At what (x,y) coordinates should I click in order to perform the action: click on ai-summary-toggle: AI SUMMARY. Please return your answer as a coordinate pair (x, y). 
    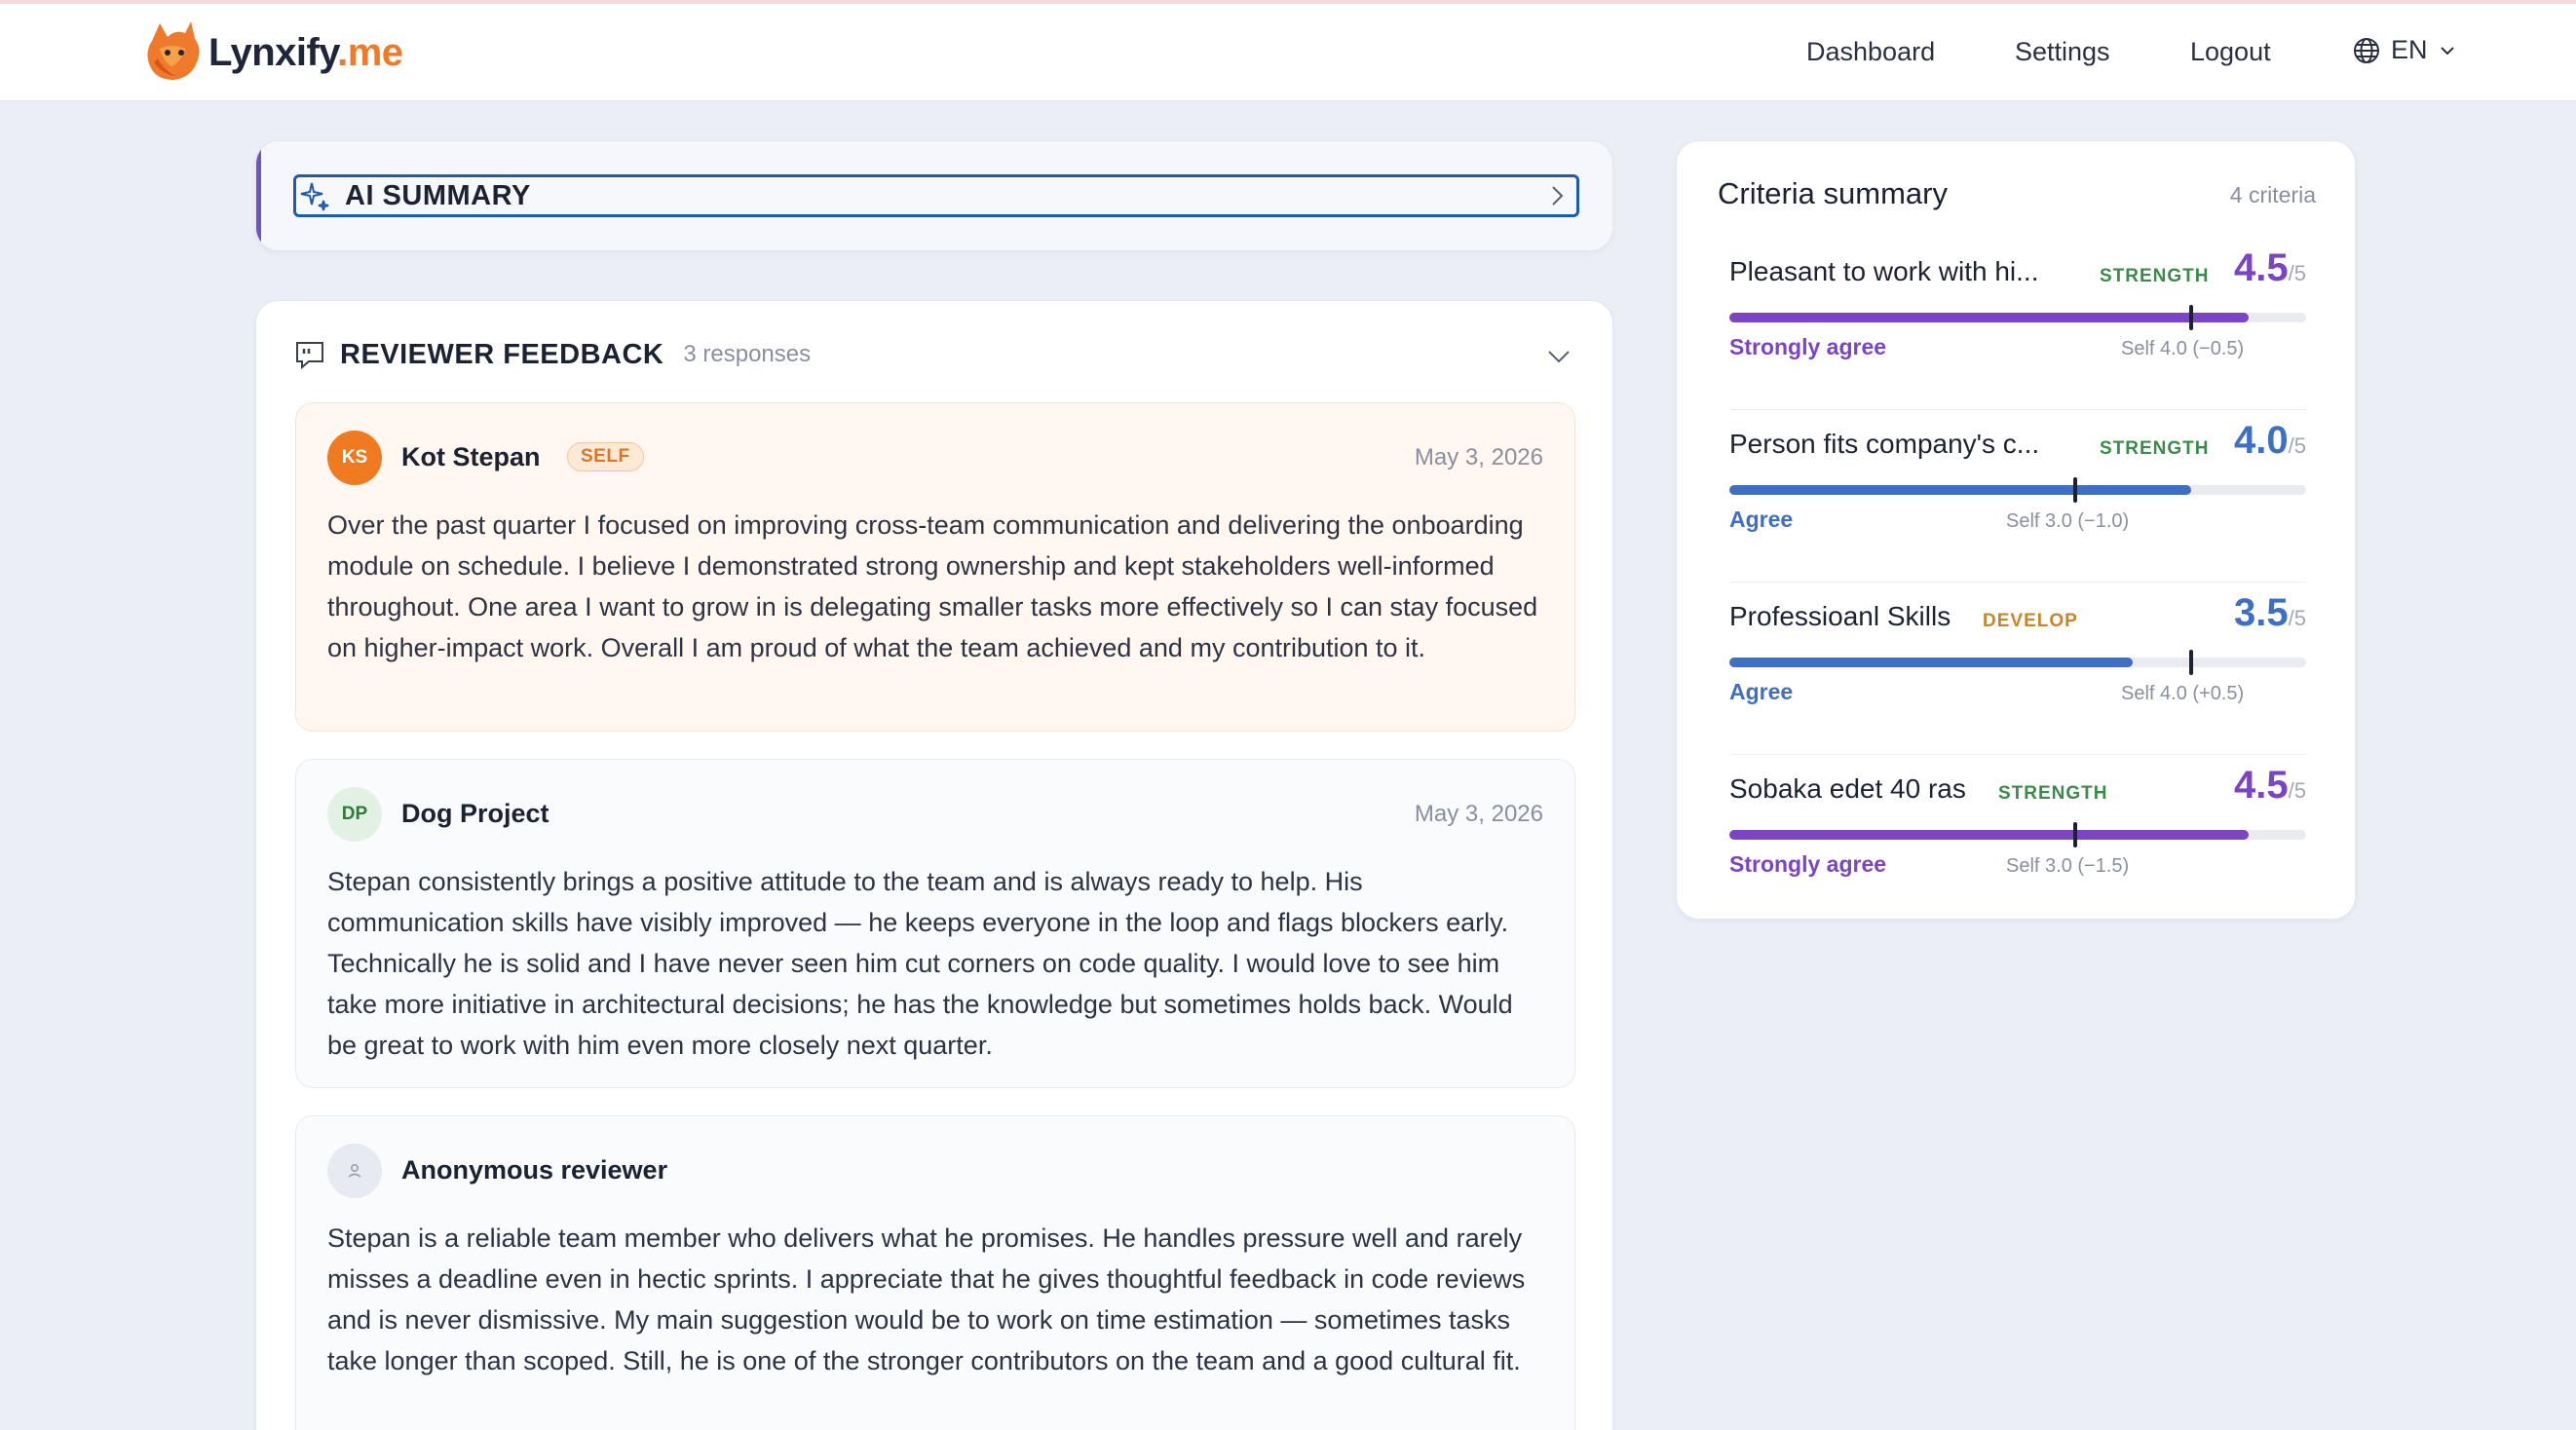
    Looking at the image, I should click on (936, 195).